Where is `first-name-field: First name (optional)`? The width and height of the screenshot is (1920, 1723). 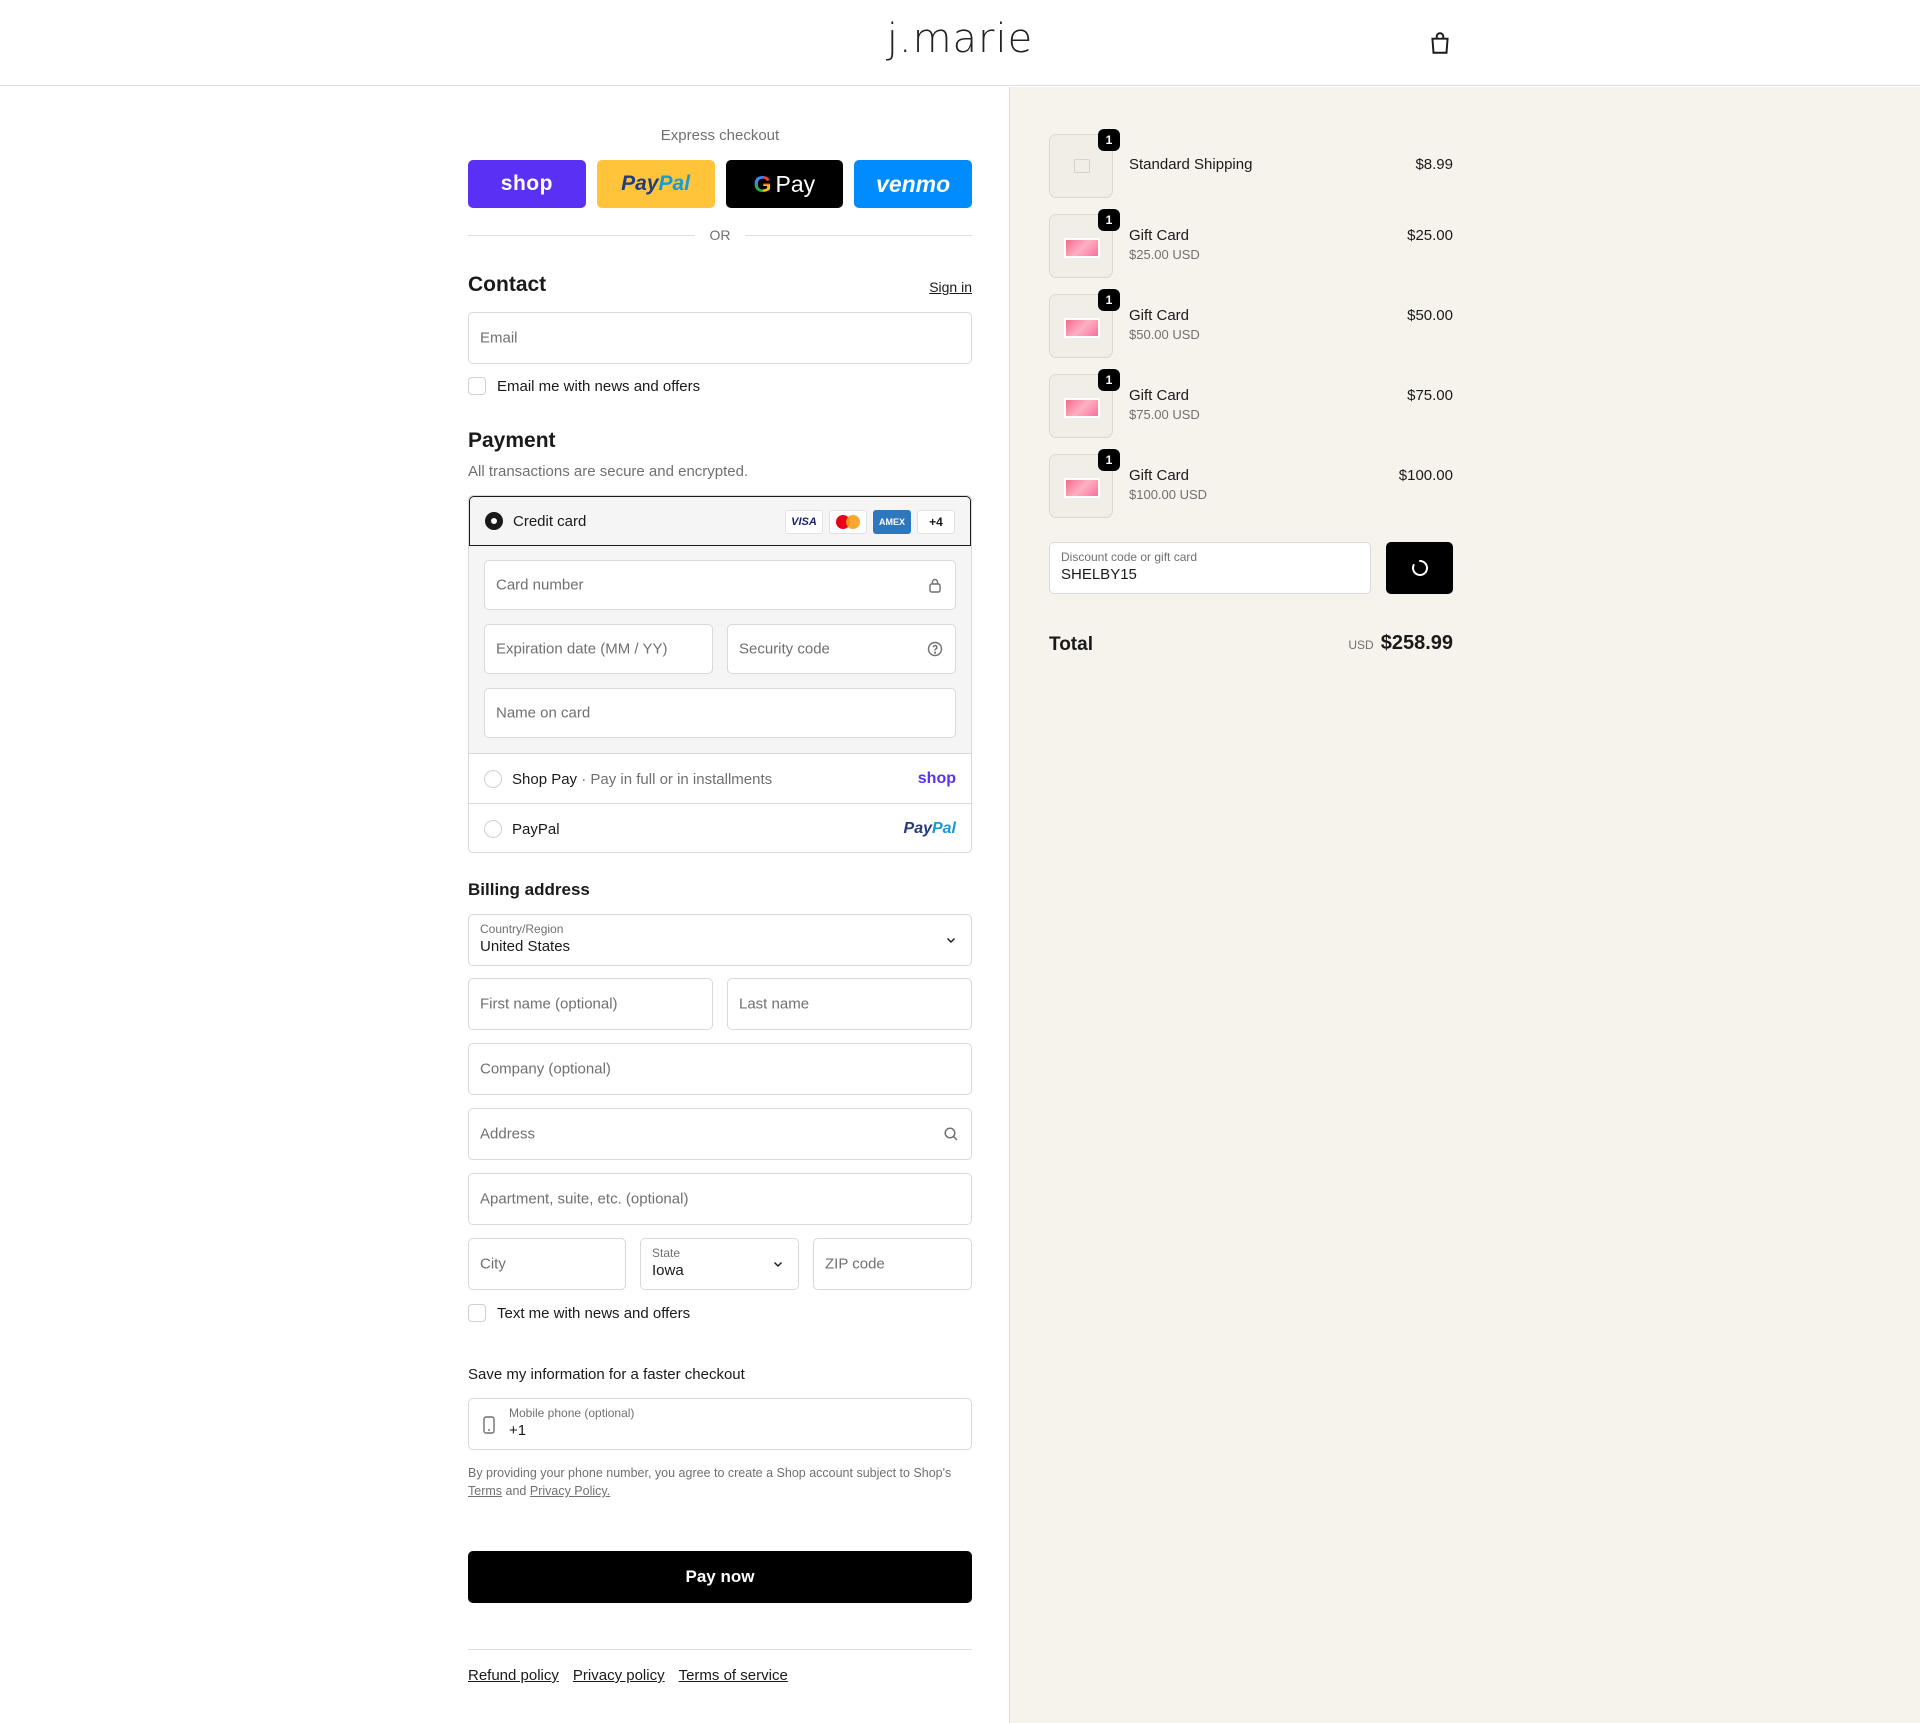
first-name-field: First name (optional) is located at coordinates (590, 1004).